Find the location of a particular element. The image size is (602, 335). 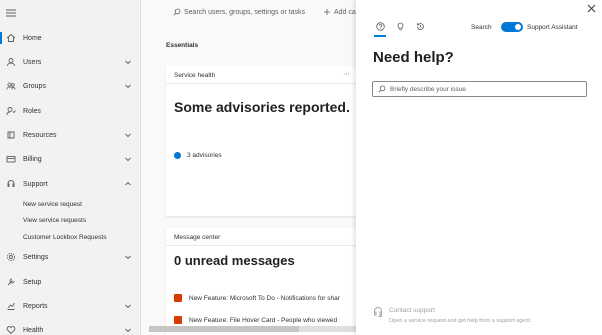

nav-label: Users is located at coordinates (32, 62).